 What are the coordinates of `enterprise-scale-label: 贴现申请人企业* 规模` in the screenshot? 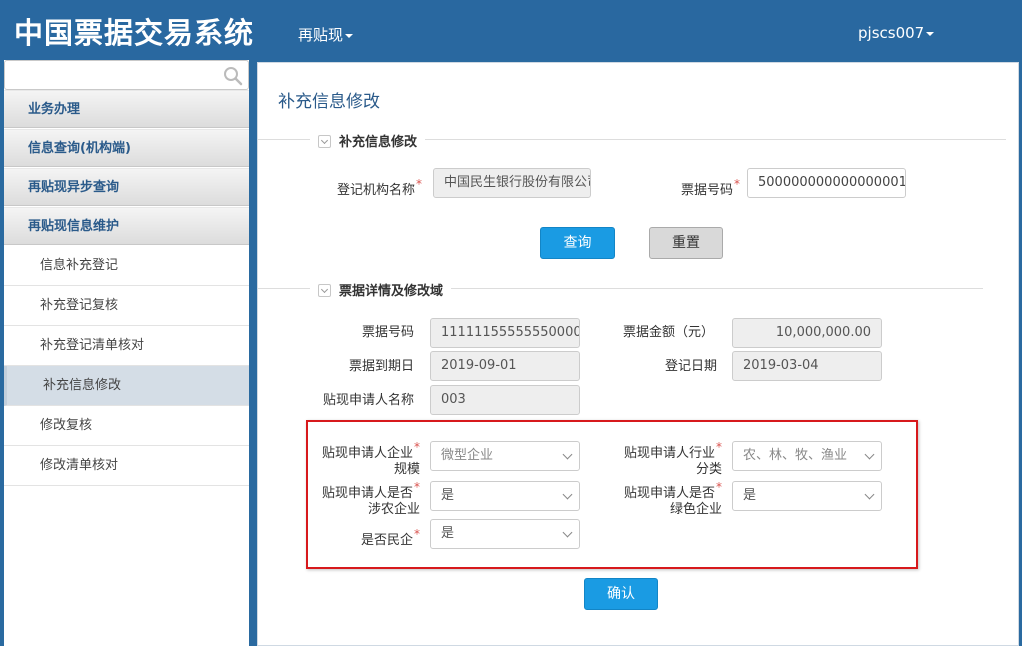 It's located at (359, 458).